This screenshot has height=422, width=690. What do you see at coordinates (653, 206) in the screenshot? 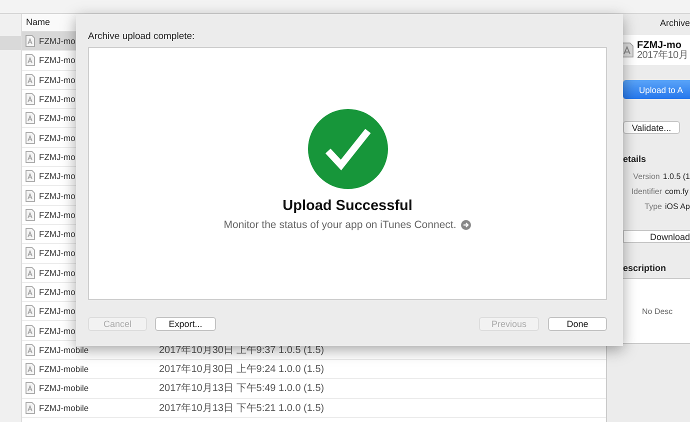
I see `detail-label: Type` at bounding box center [653, 206].